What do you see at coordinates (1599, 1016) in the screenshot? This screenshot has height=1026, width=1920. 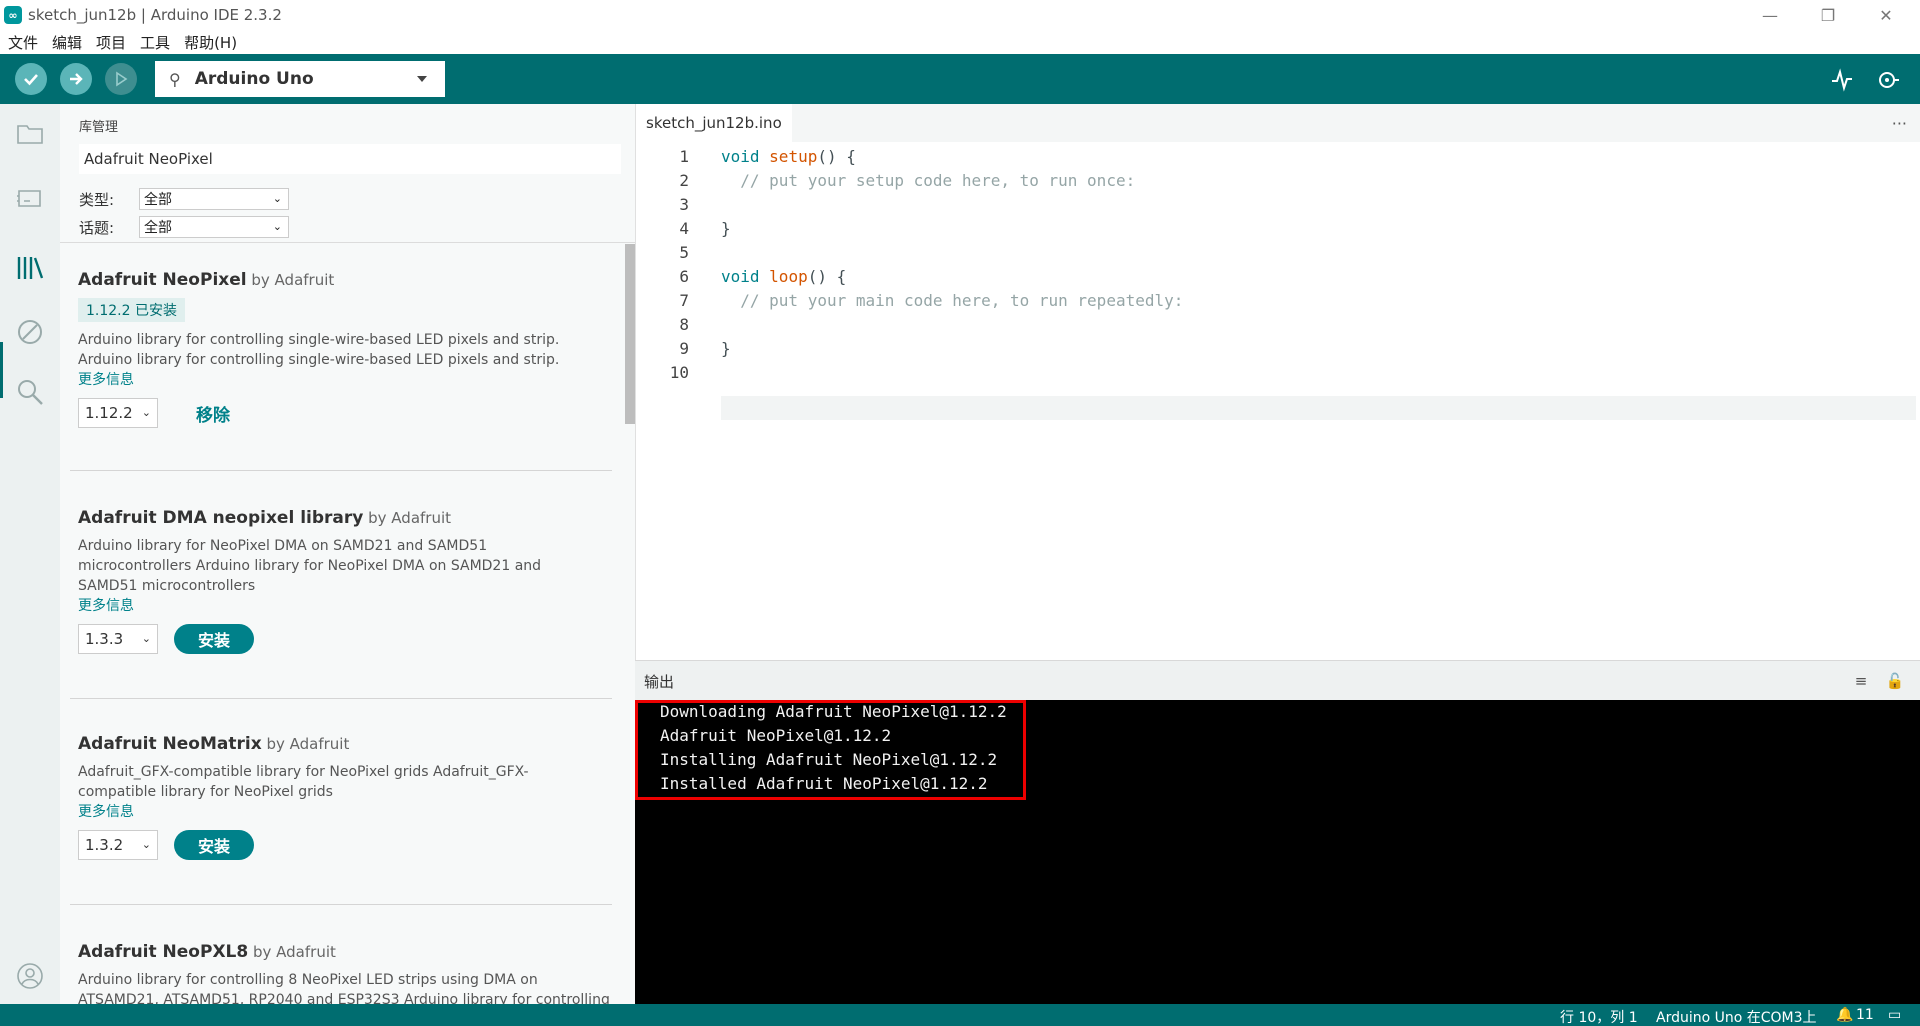 I see `cursor-position: 行 10，列 1` at bounding box center [1599, 1016].